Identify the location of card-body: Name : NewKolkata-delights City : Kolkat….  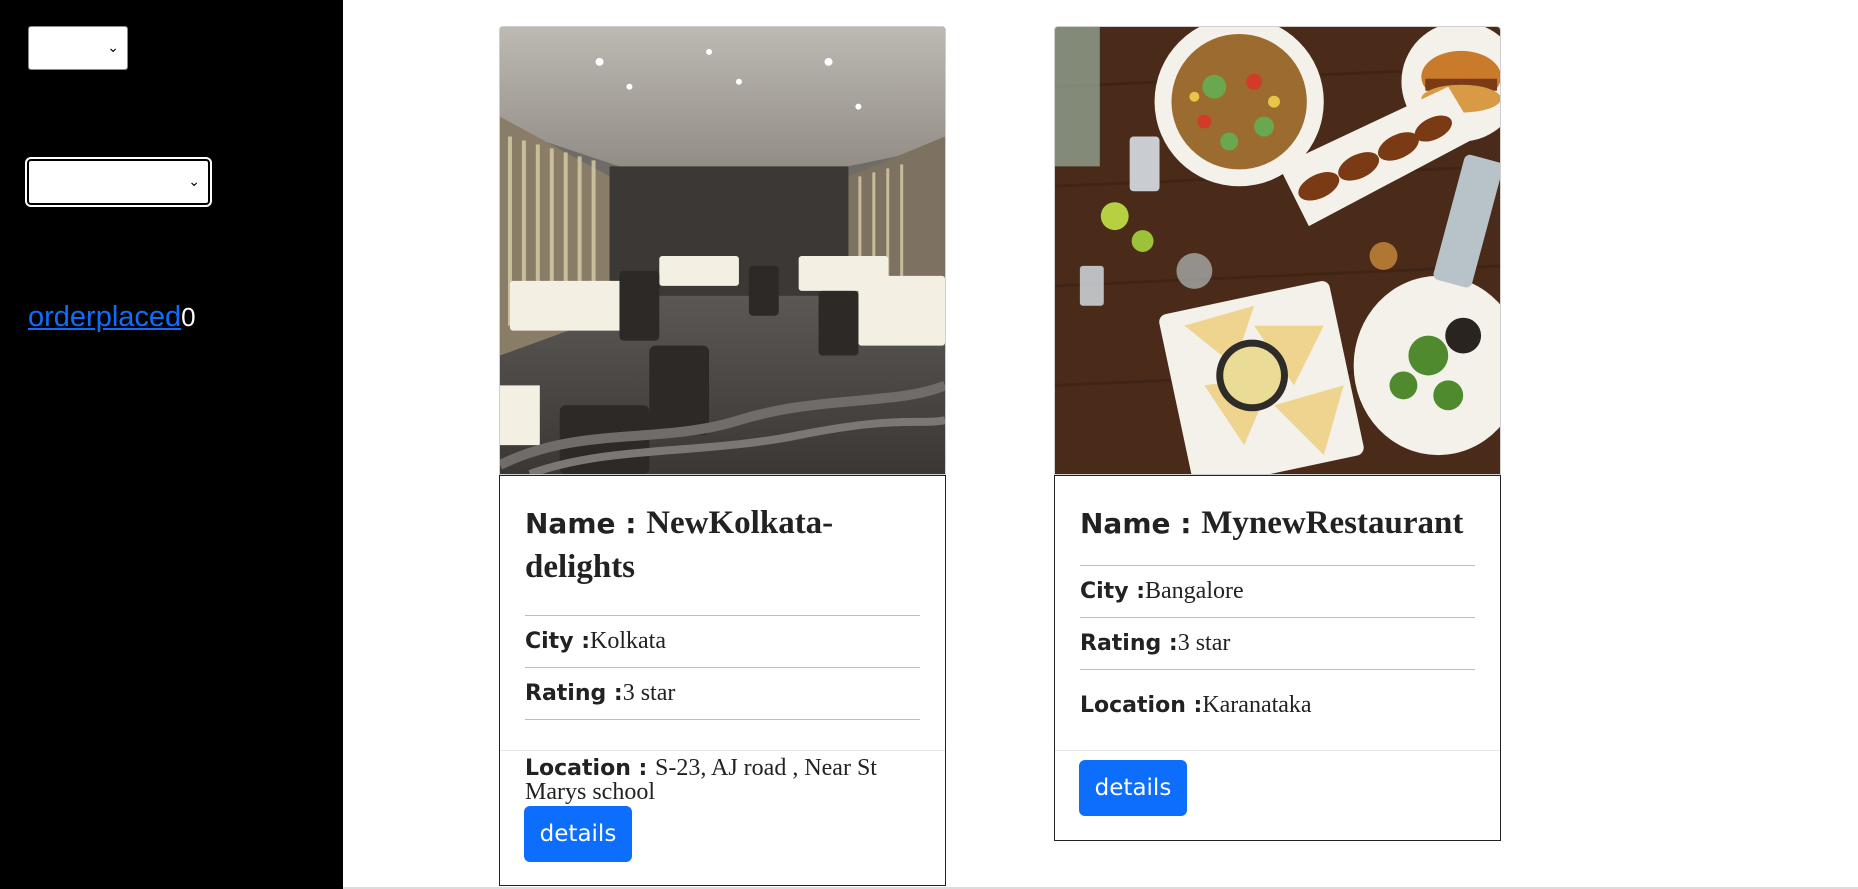
(722, 680).